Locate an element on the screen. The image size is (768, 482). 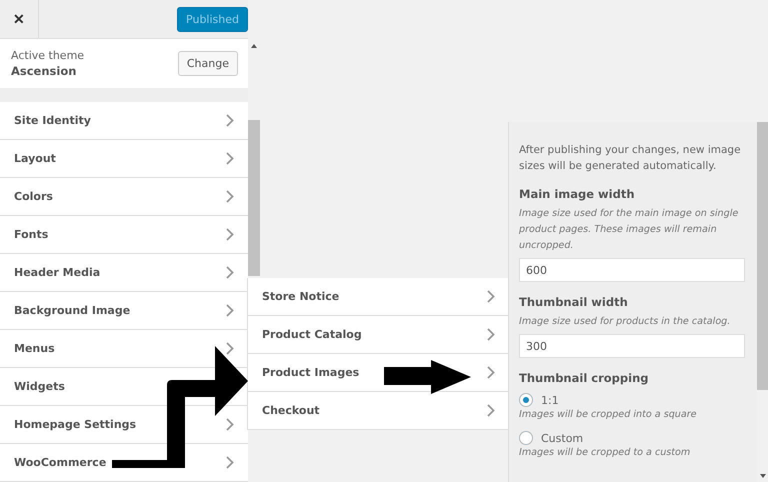
radio-option: Custom is located at coordinates (632, 438).